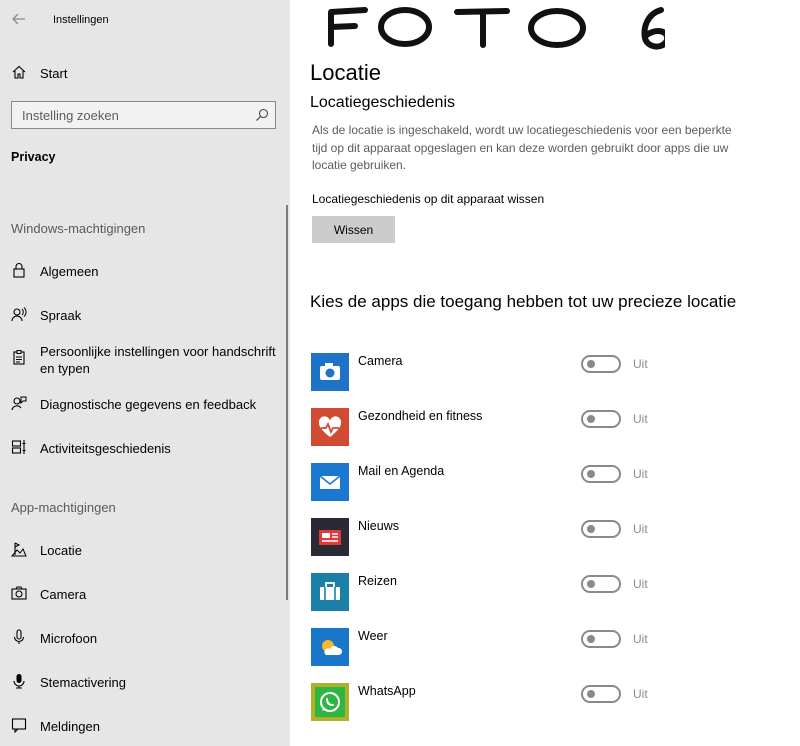  What do you see at coordinates (19, 270) in the screenshot?
I see `lock-icon` at bounding box center [19, 270].